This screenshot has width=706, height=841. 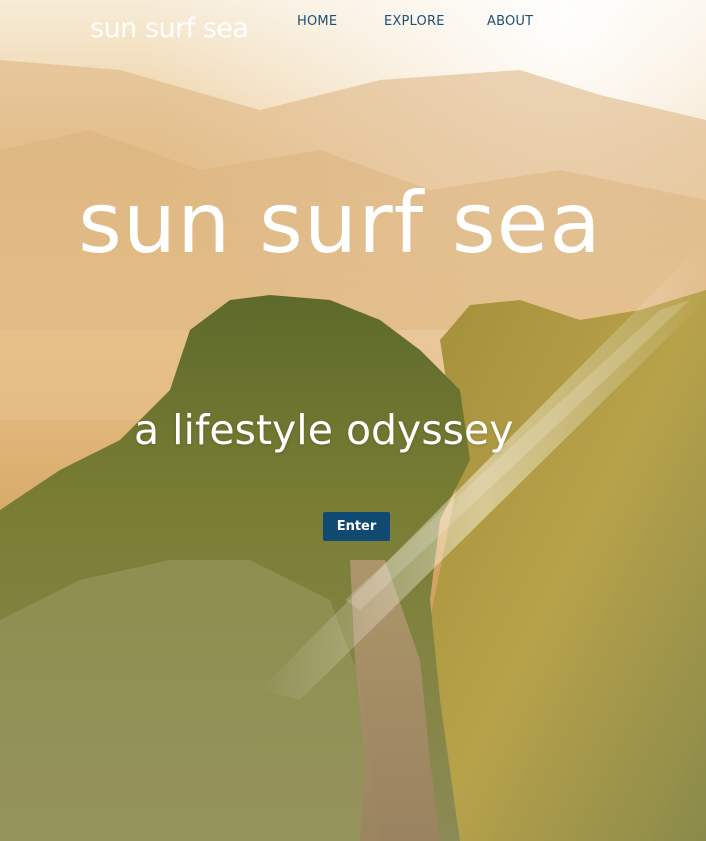 I want to click on nav-item-explore: EXPLORE, so click(x=414, y=22).